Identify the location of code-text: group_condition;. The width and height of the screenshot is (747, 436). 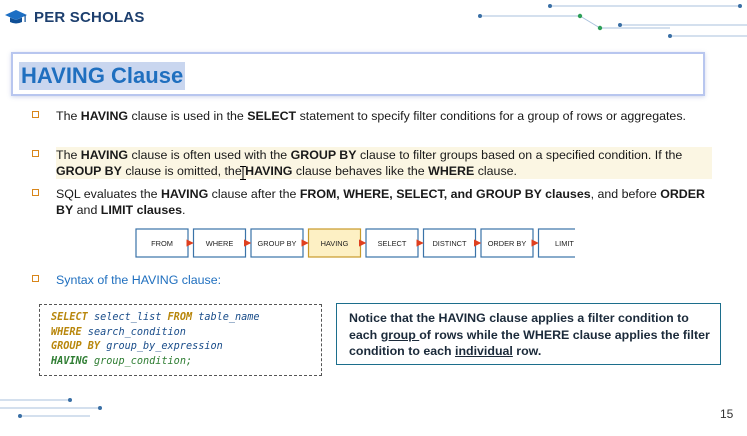
(140, 361).